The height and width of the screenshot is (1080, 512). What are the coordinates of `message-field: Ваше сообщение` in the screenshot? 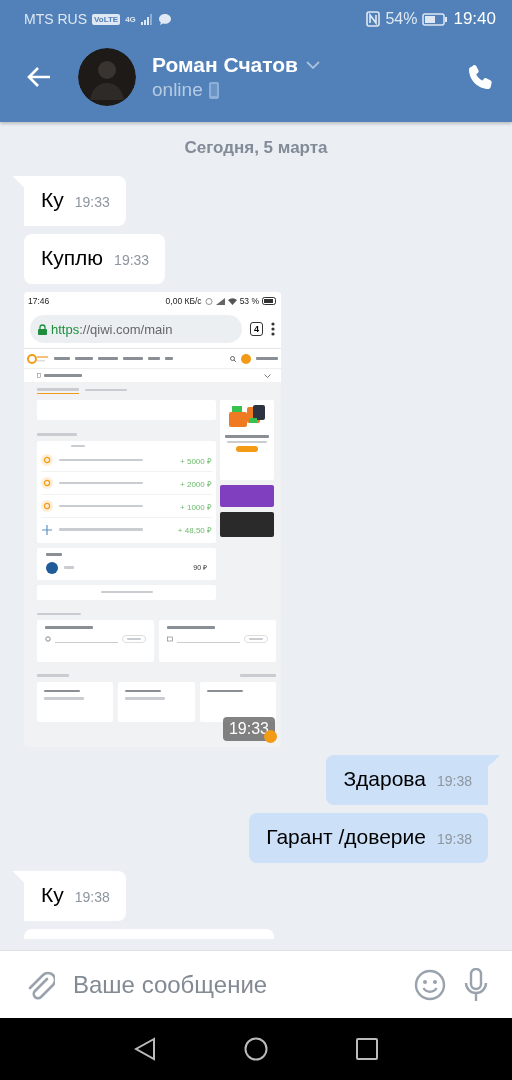 It's located at (234, 984).